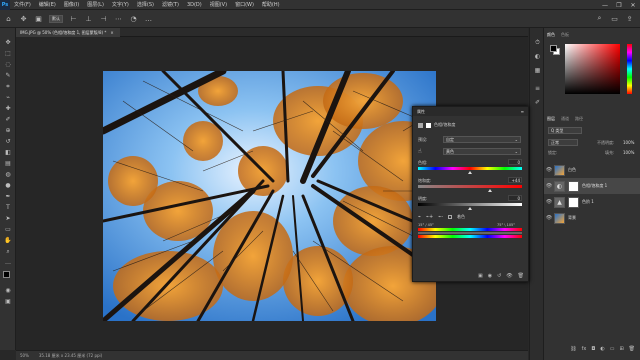  What do you see at coordinates (8, 290) in the screenshot?
I see `quick-mask-icon: ◉` at bounding box center [8, 290].